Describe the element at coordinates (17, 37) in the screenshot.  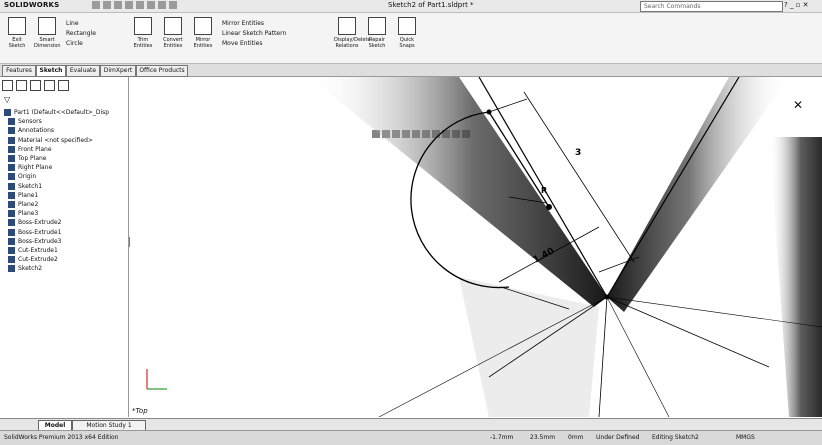
I see `exit-sketch-button: Exit Sketch` at that location.